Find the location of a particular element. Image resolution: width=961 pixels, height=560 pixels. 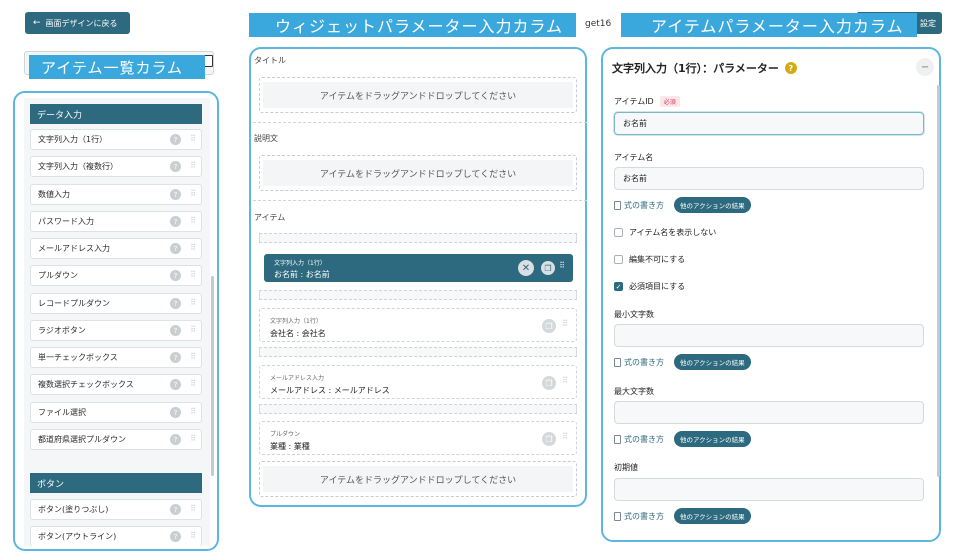

callout-item-params: アイテムパラメーター入力カラム is located at coordinates (769, 25).